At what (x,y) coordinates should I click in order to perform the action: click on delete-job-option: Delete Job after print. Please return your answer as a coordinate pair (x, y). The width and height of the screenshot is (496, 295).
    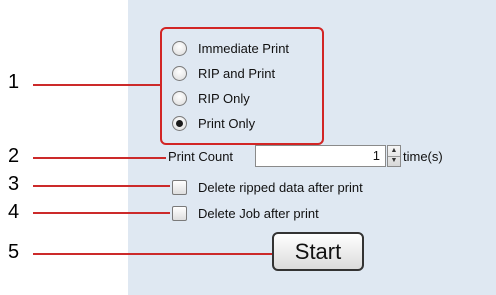
    Looking at the image, I should click on (245, 213).